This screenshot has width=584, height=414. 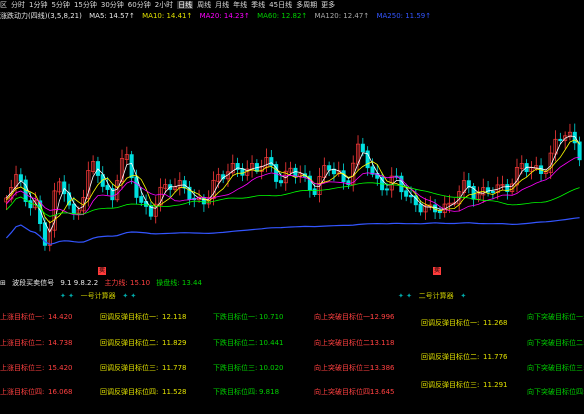 I want to click on calc-value: 10.441, so click(x=271, y=343).